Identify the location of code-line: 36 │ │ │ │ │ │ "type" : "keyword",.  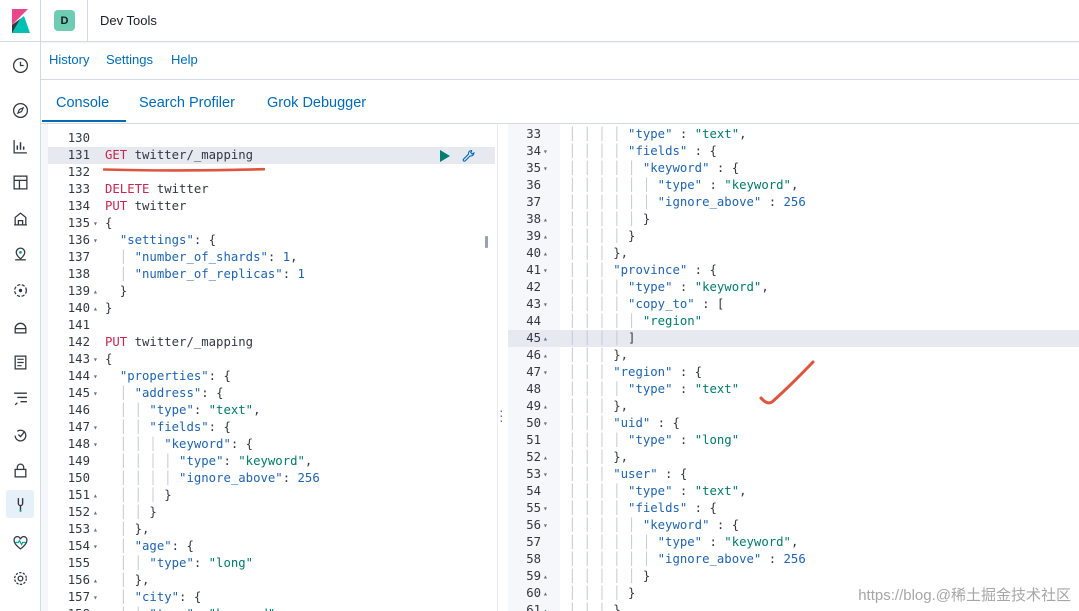
(793, 185).